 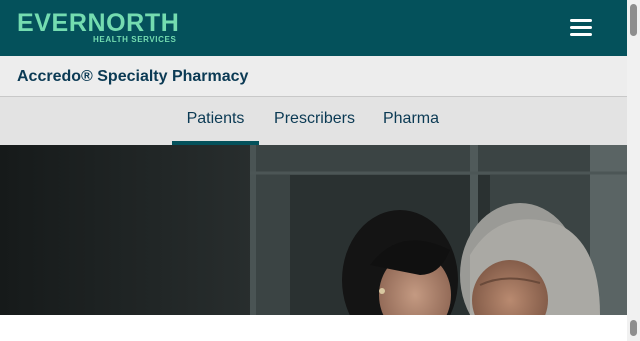 What do you see at coordinates (313, 76) in the screenshot?
I see `brand-bar: Accredo® Specialty Pharmacy` at bounding box center [313, 76].